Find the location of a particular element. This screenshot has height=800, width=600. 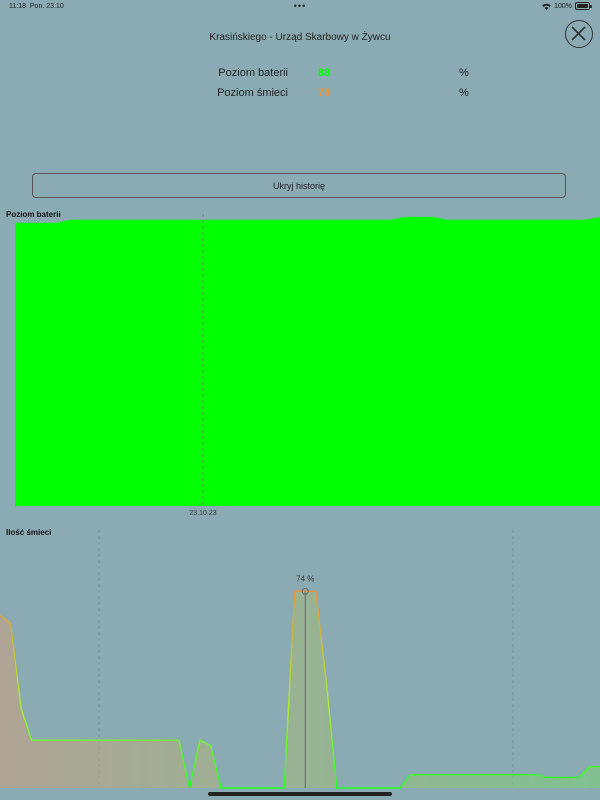

battery-level-unit: % is located at coordinates (464, 73).